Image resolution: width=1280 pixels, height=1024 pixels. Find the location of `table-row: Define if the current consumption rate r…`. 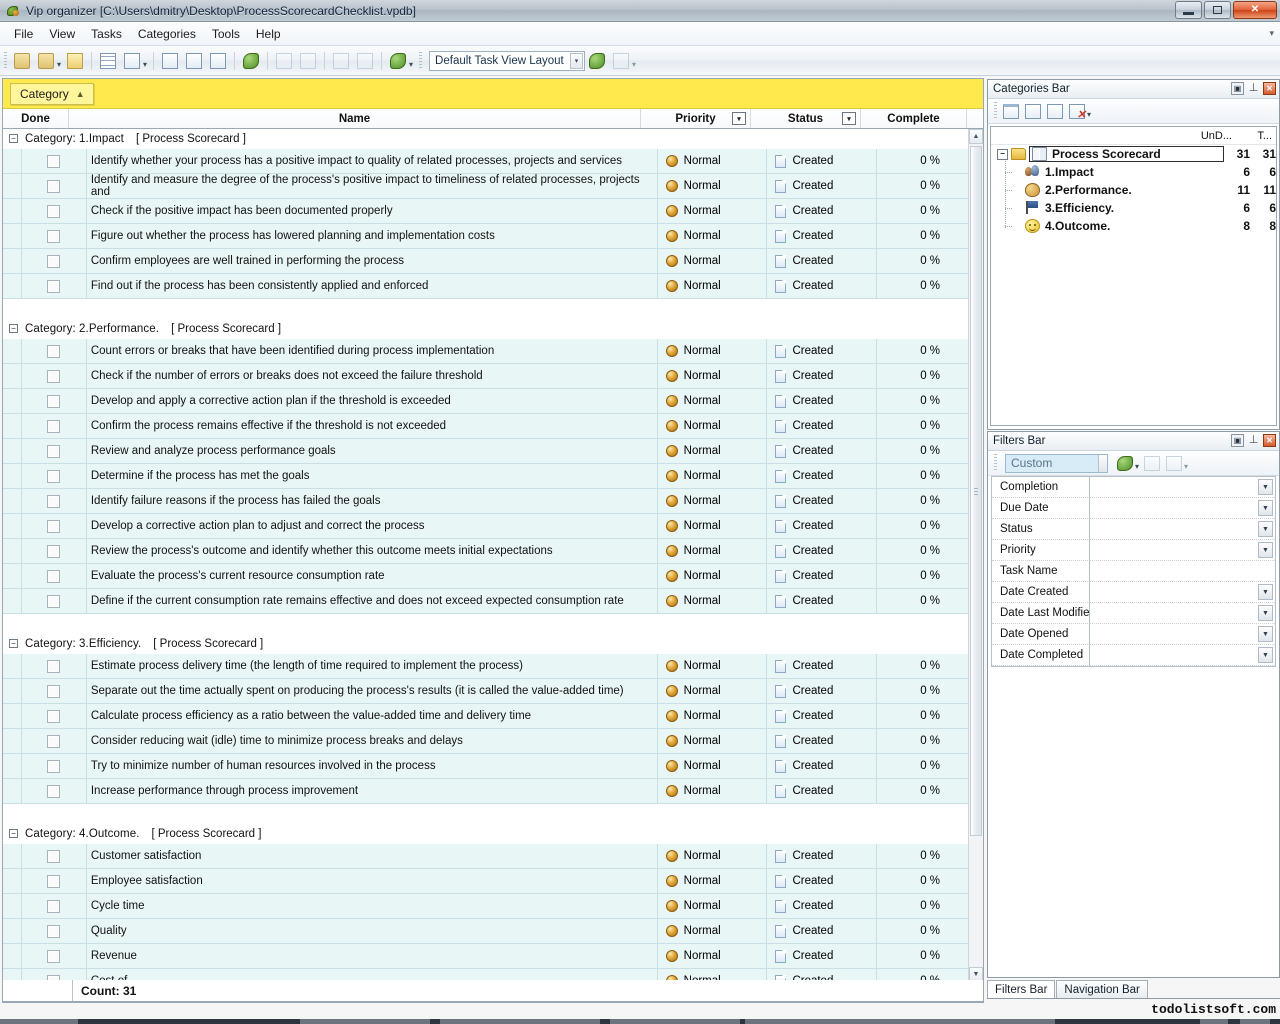

table-row: Define if the current consumption rate r… is located at coordinates (493, 601).